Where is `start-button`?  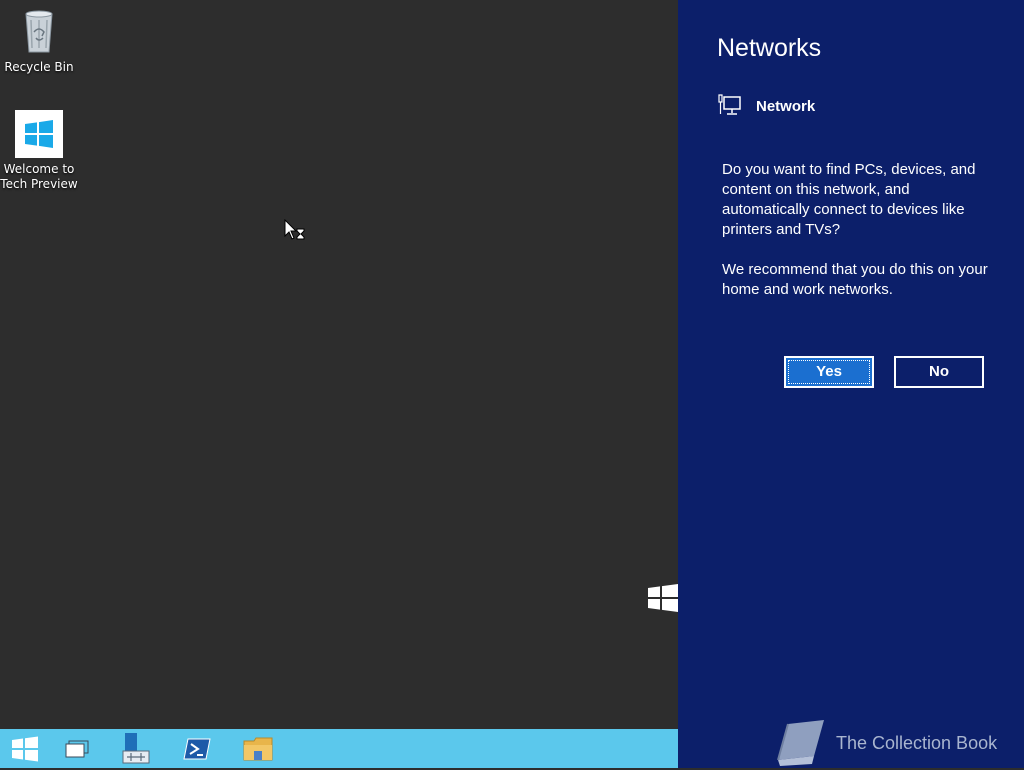 start-button is located at coordinates (25, 748).